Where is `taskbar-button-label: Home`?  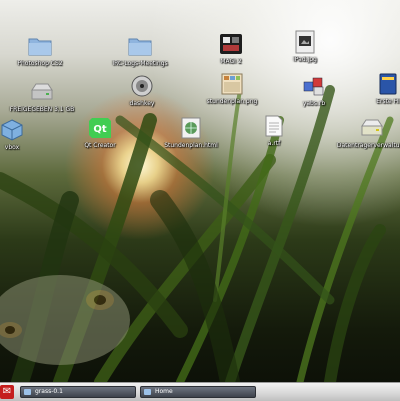 taskbar-button-label: Home is located at coordinates (164, 391).